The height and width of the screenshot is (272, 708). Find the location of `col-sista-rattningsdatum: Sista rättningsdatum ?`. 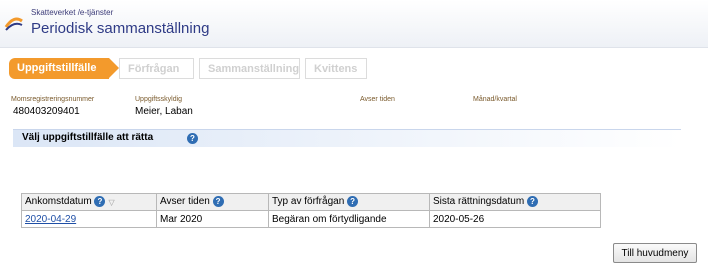

col-sista-rattningsdatum: Sista rättningsdatum ? is located at coordinates (515, 202).